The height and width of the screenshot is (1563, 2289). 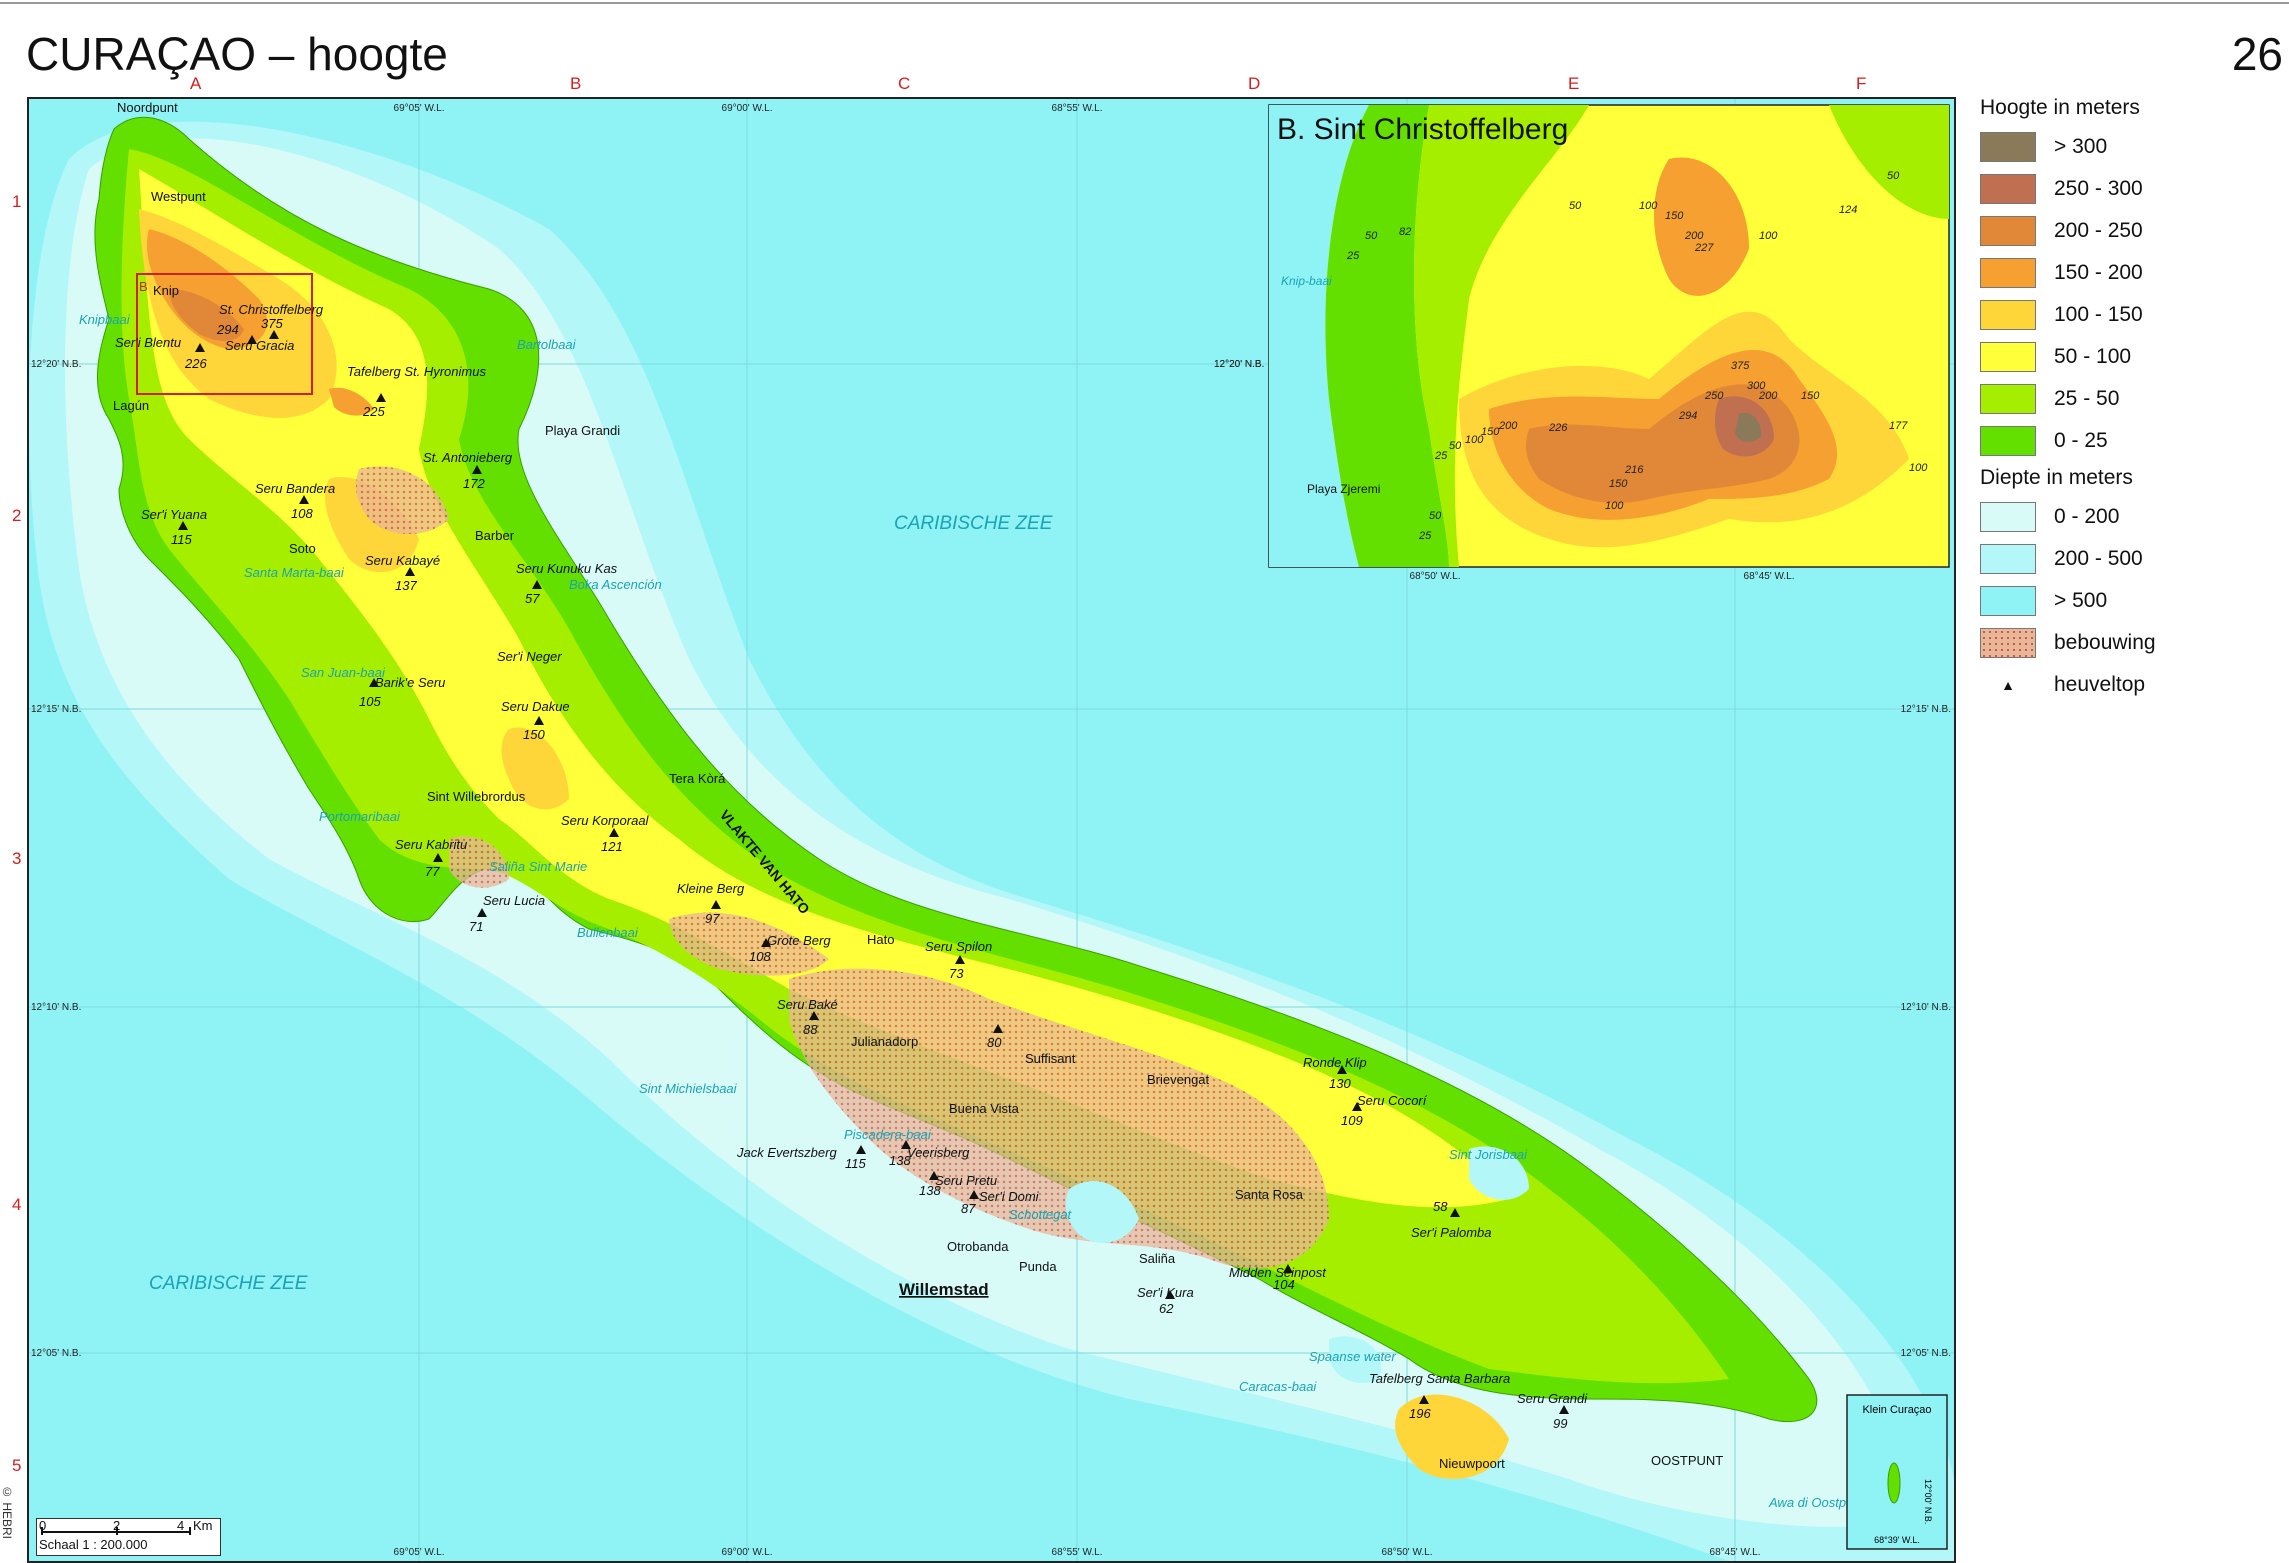 What do you see at coordinates (2130, 273) in the screenshot?
I see `legend-item-height: 150 - 200` at bounding box center [2130, 273].